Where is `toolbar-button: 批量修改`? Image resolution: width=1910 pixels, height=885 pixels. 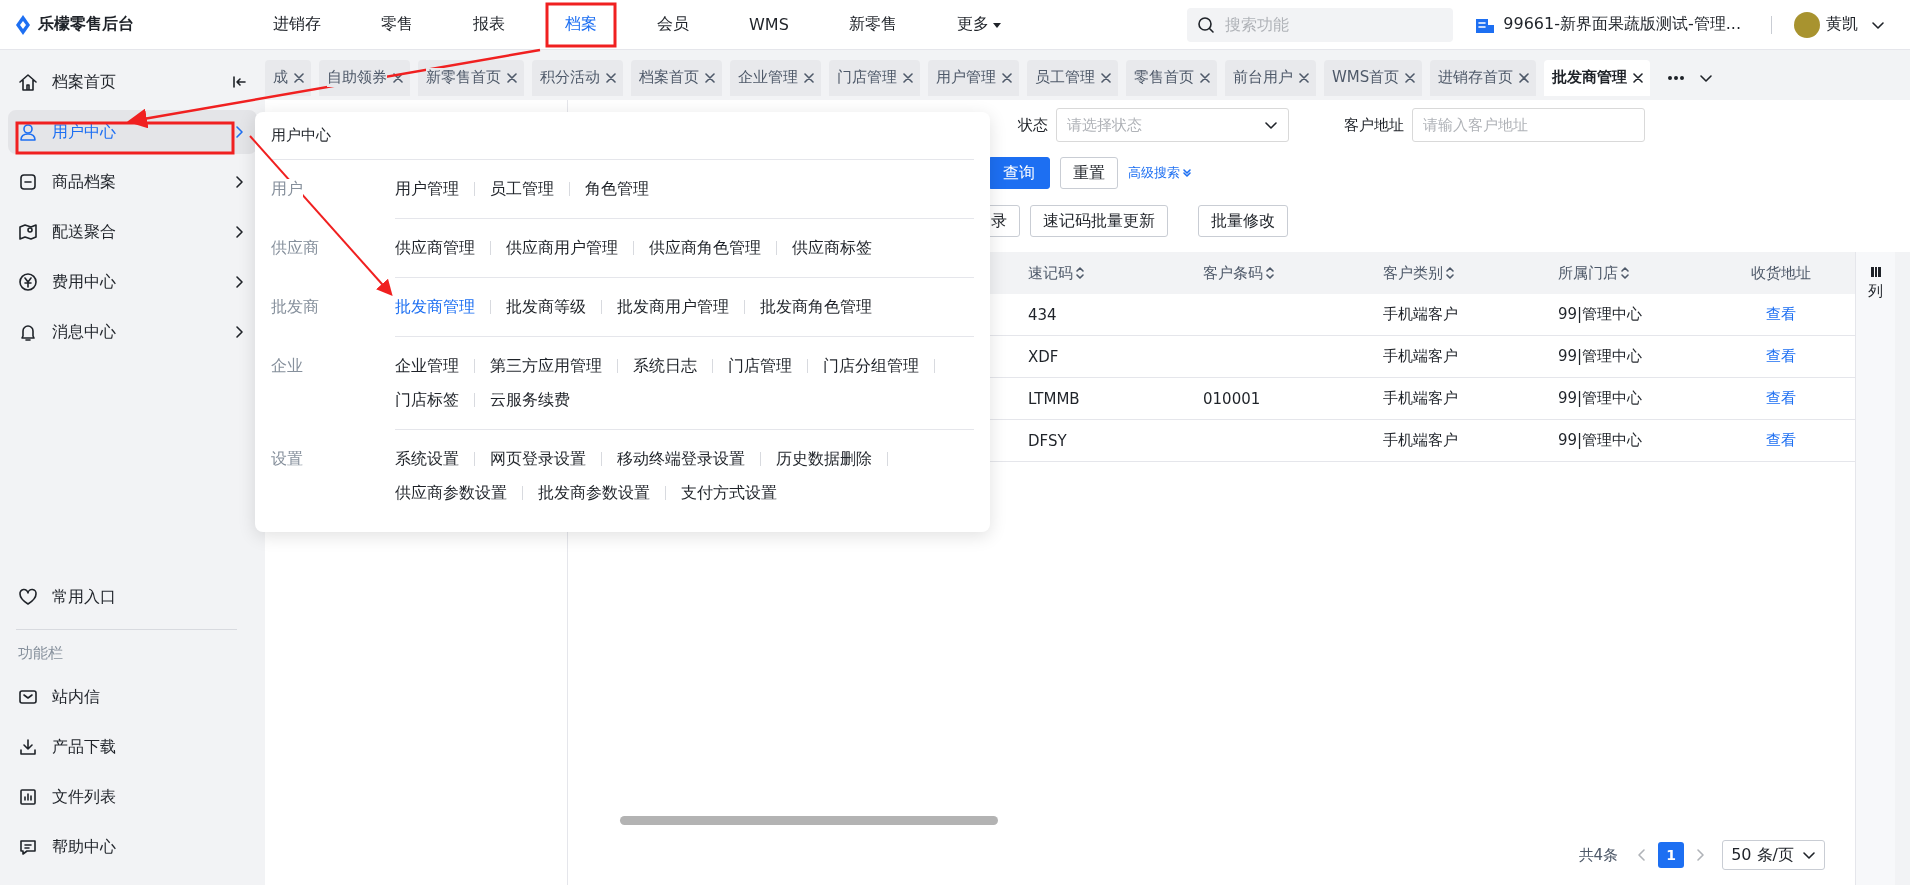 toolbar-button: 批量修改 is located at coordinates (1243, 221).